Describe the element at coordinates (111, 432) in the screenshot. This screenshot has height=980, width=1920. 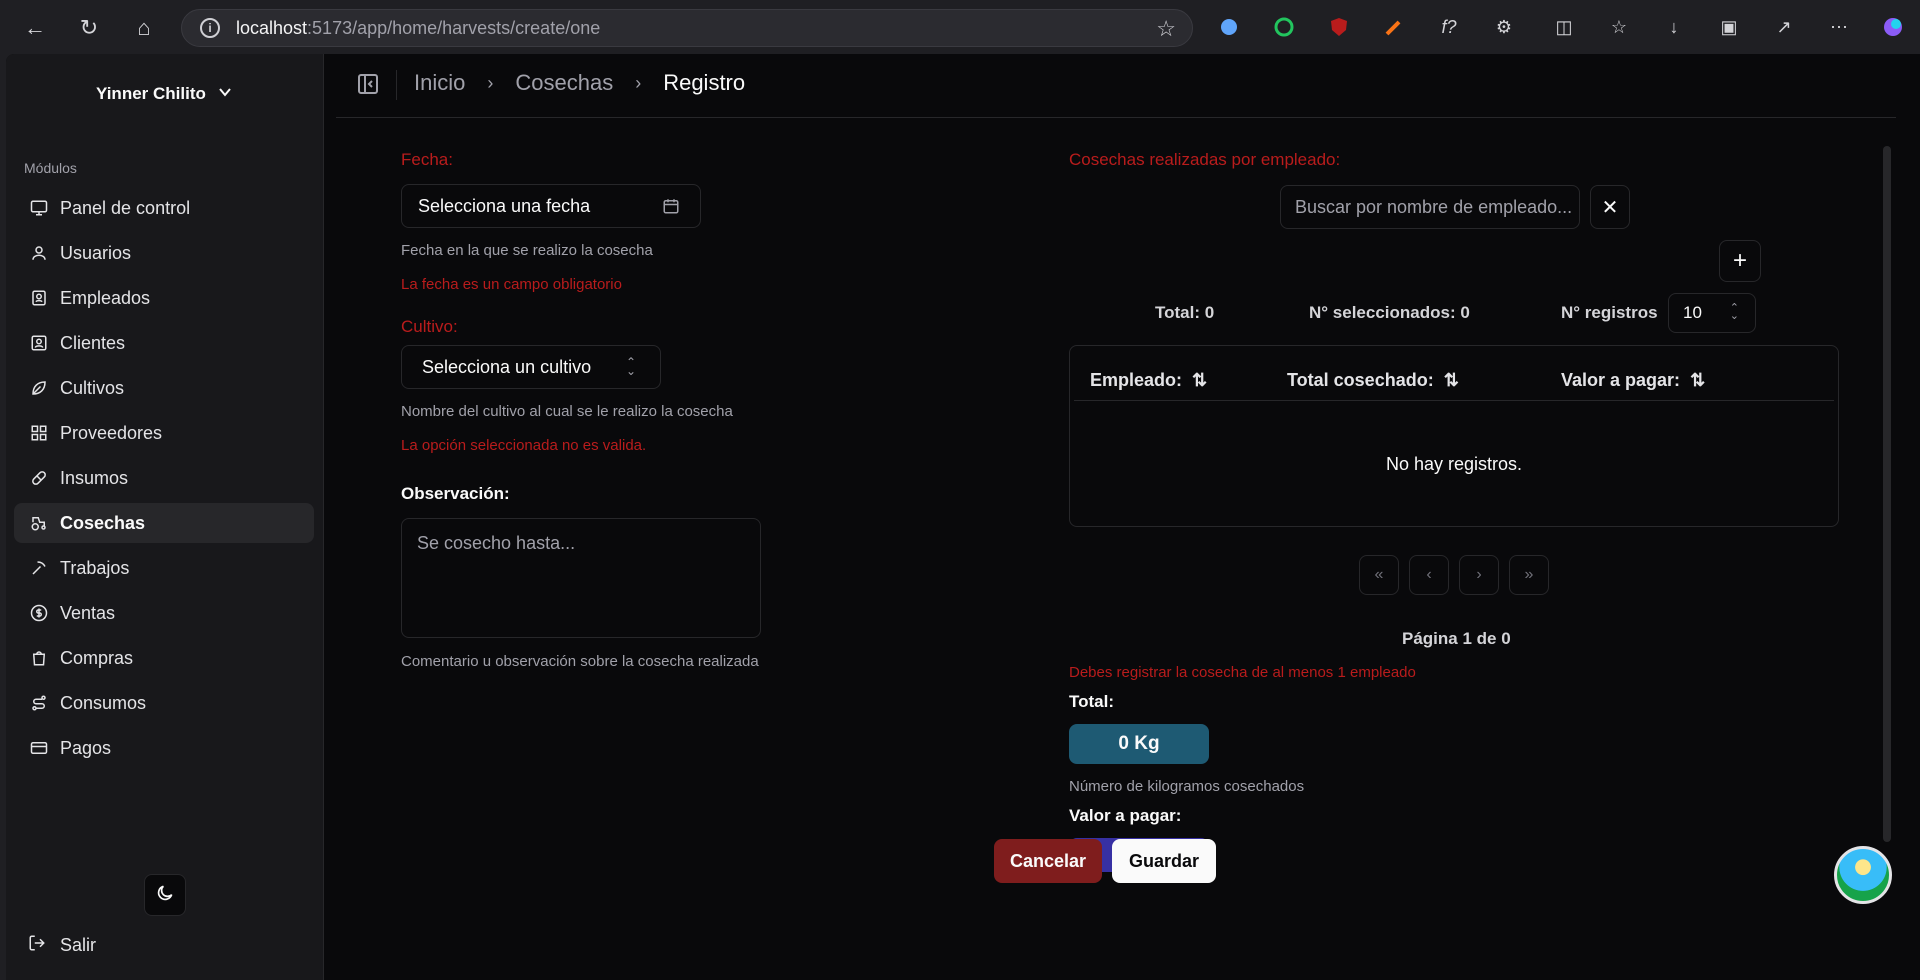
I see `sidebar-item-label: Proveedores` at that location.